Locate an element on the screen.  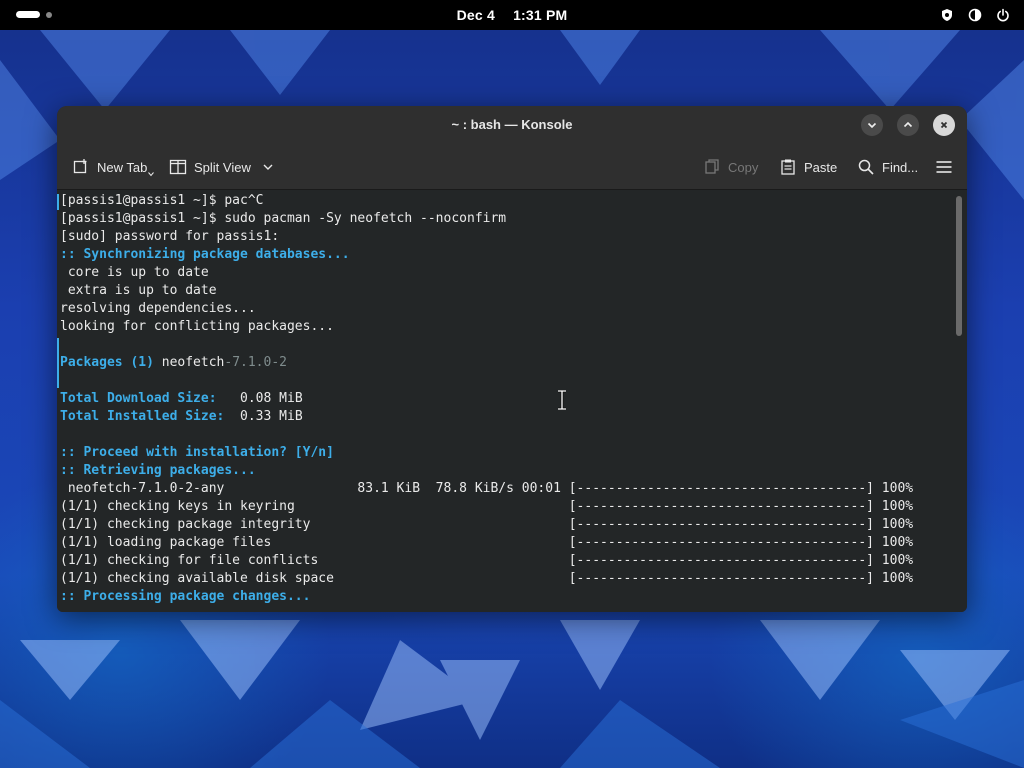
terminal-line: Packages (1) neofetch-7.1.0-2 is located at coordinates (486, 363).